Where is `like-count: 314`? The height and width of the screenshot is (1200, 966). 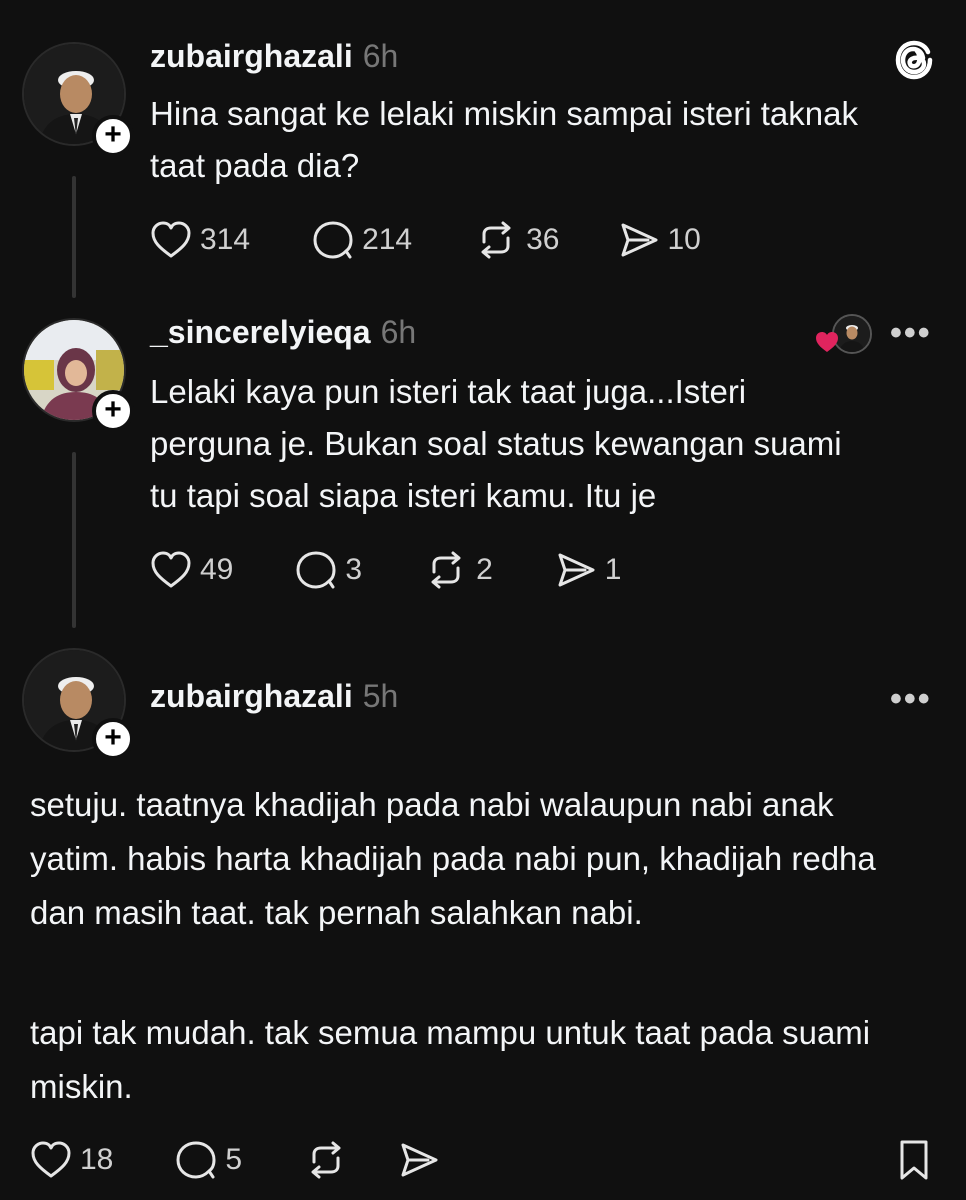
like-count: 314 is located at coordinates (225, 239).